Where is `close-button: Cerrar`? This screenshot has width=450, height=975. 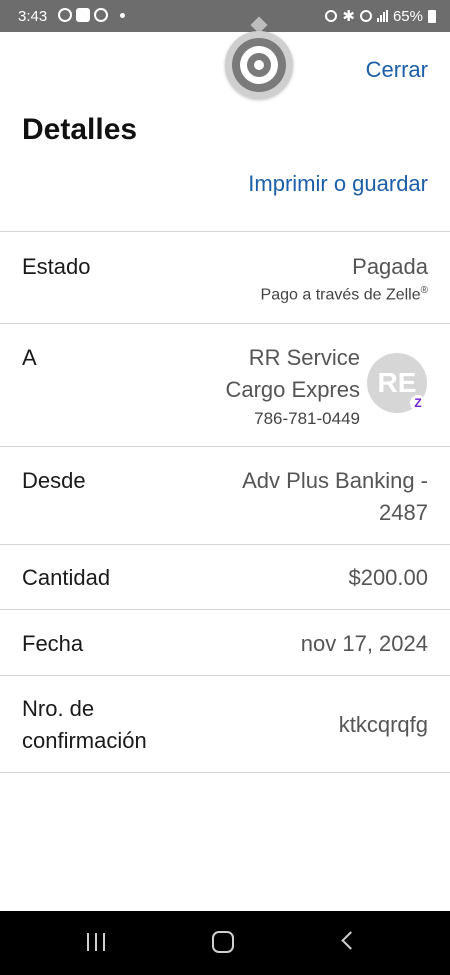
close-button: Cerrar is located at coordinates (397, 70).